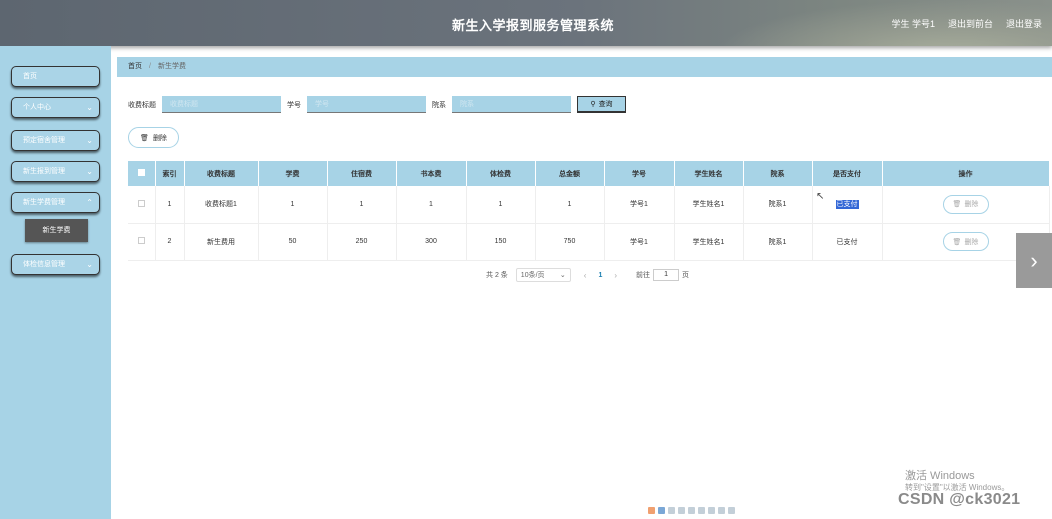  What do you see at coordinates (159, 138) in the screenshot?
I see `batch-delete-label: 删除` at bounding box center [159, 138].